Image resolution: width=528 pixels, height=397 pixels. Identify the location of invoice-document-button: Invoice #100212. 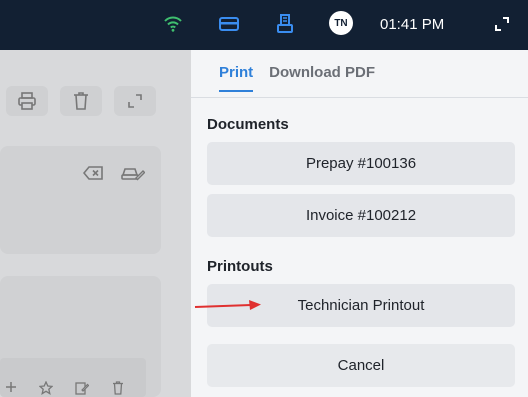
(361, 215).